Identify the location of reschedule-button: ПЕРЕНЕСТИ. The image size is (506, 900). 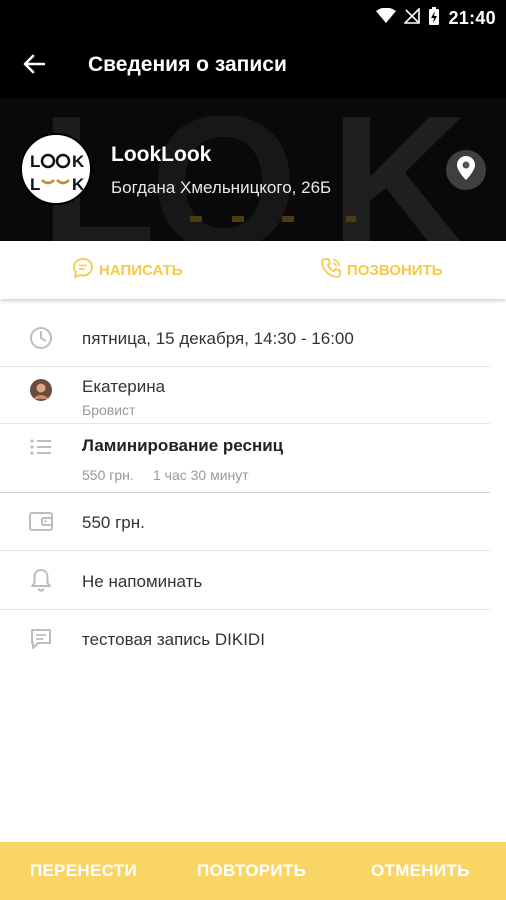
(83, 871).